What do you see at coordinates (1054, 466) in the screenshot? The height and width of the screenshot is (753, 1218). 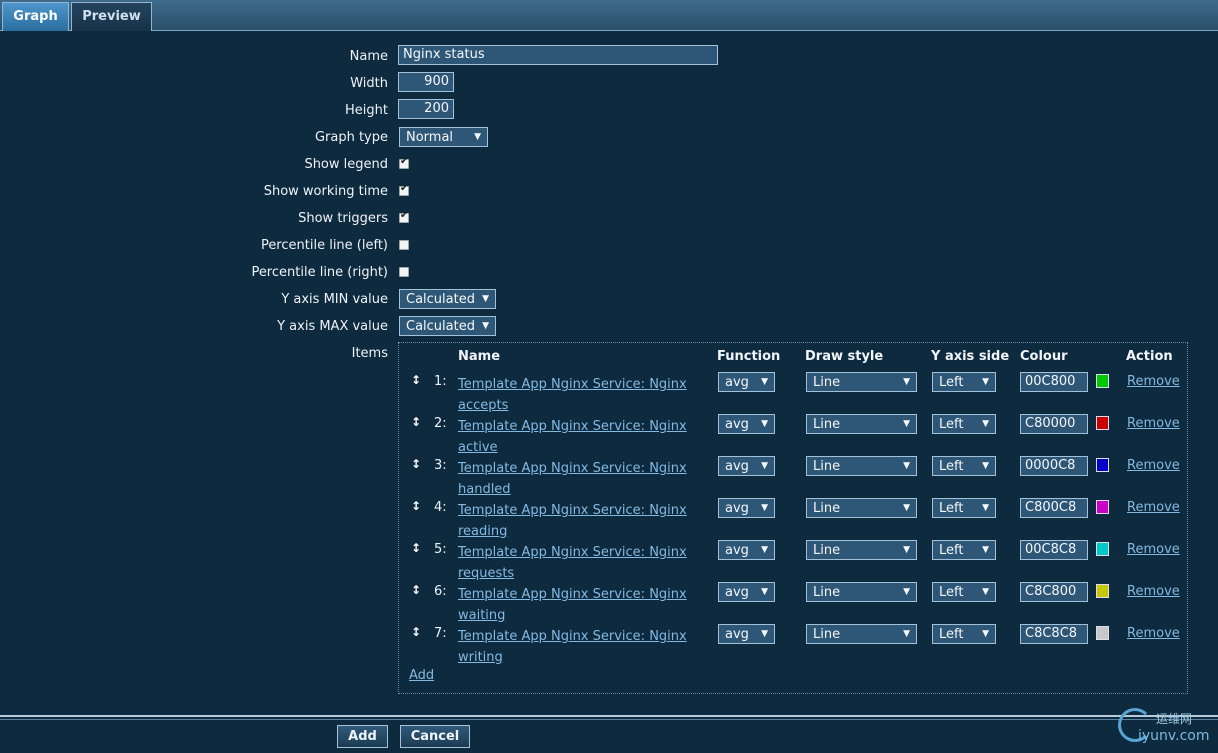 I see `colour-input: 0000C8` at bounding box center [1054, 466].